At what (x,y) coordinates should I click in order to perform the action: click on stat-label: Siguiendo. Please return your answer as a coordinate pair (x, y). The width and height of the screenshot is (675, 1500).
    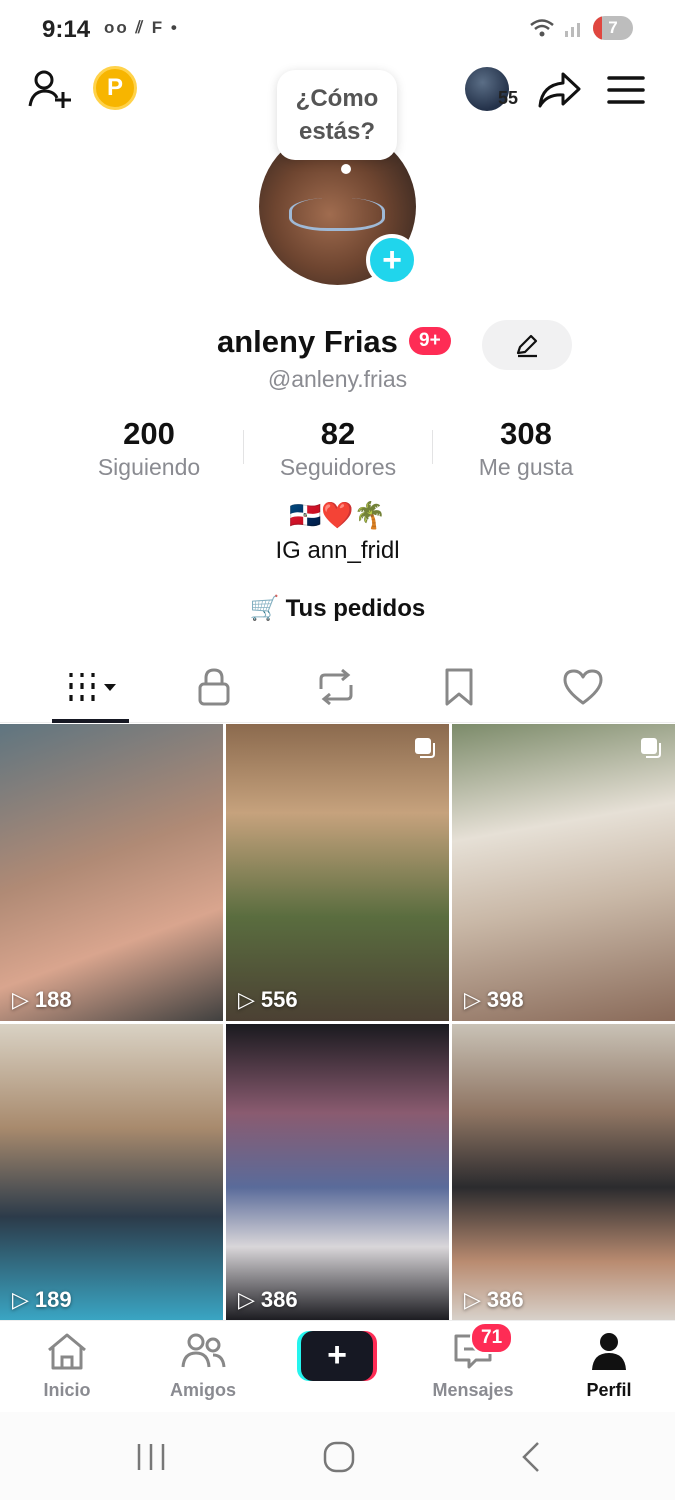
    Looking at the image, I should click on (149, 467).